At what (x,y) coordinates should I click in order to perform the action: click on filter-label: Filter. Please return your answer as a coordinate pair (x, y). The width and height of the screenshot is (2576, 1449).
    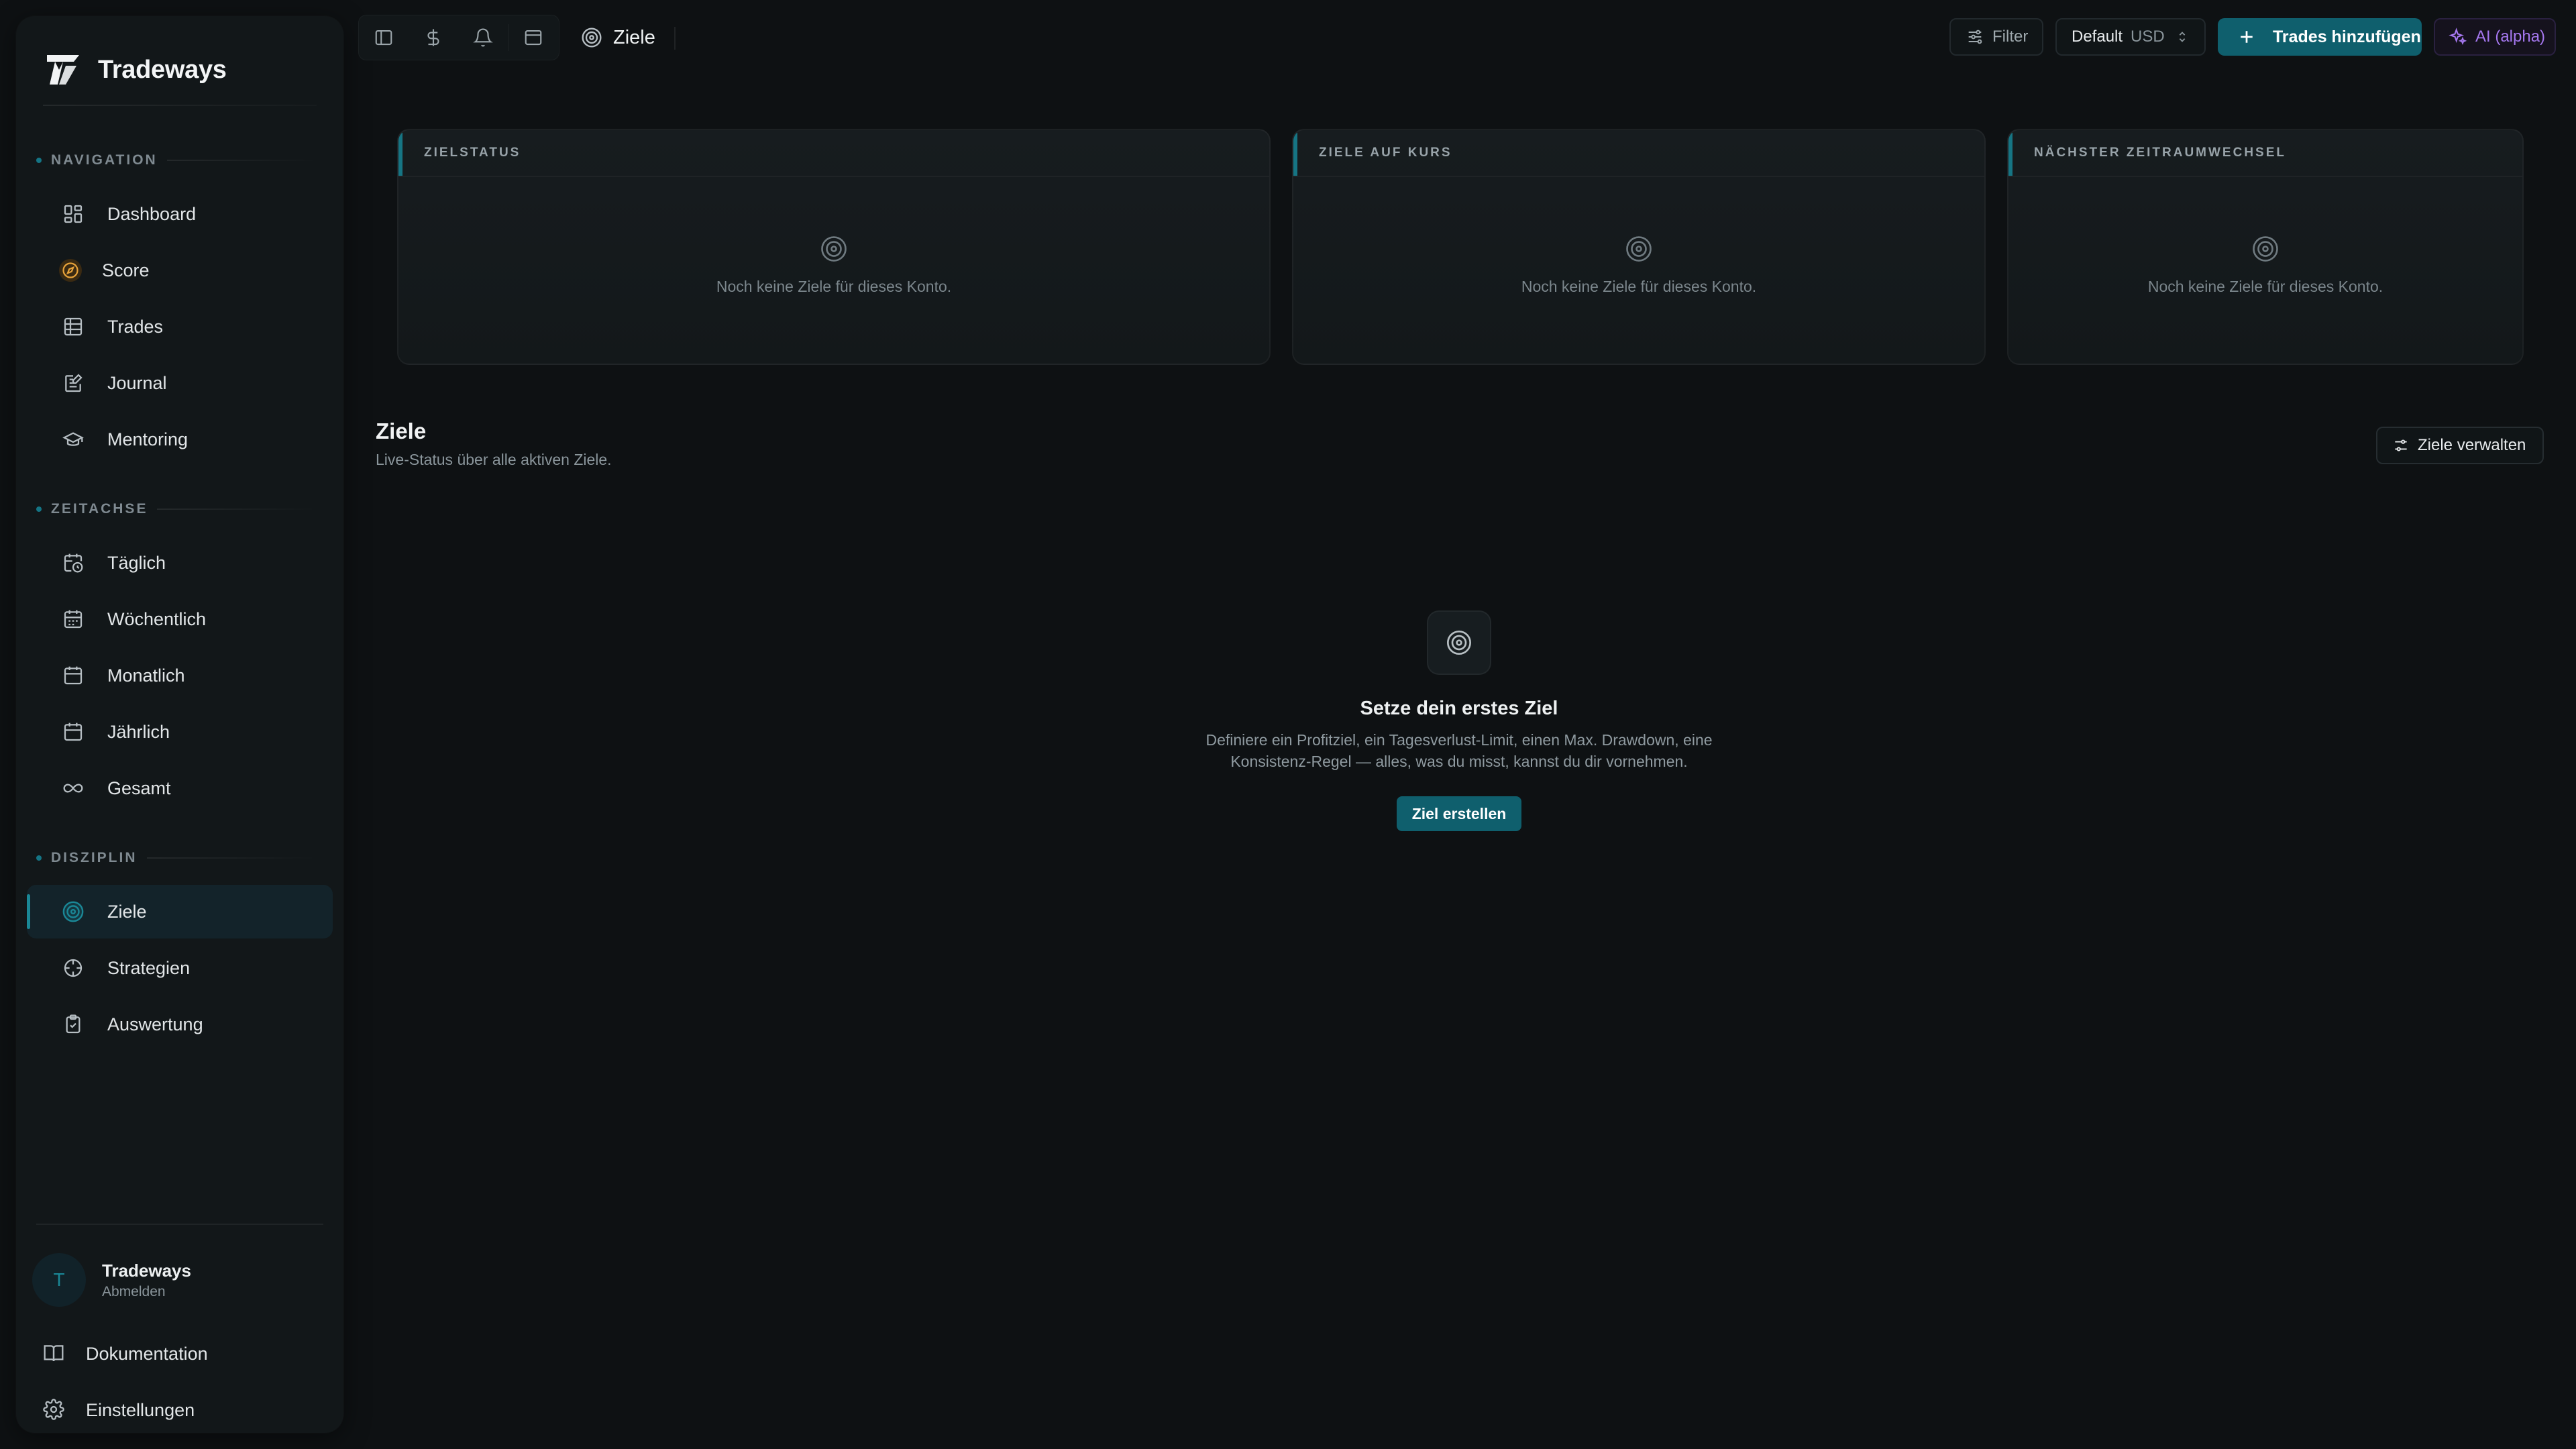
    Looking at the image, I should click on (2010, 37).